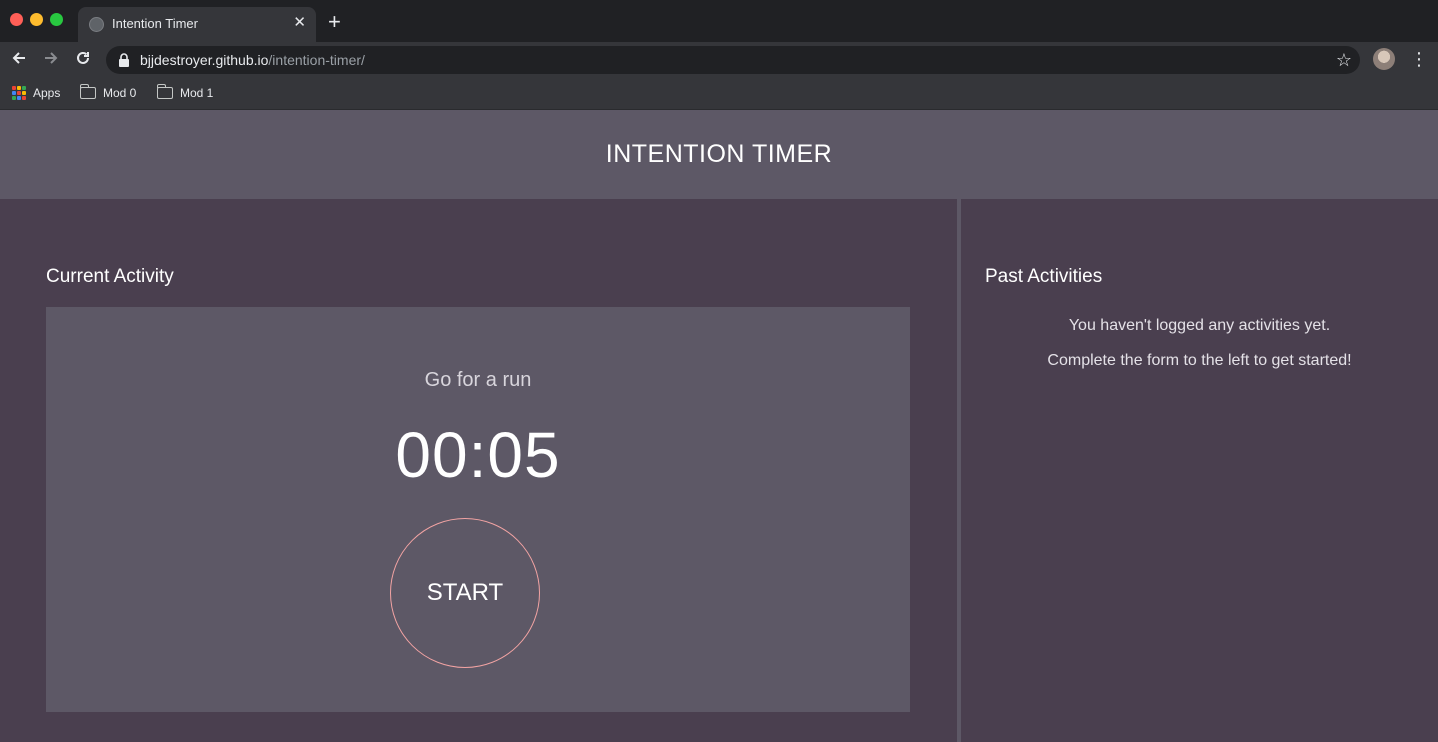  What do you see at coordinates (120, 93) in the screenshot?
I see `bookmark-label: Mod 0` at bounding box center [120, 93].